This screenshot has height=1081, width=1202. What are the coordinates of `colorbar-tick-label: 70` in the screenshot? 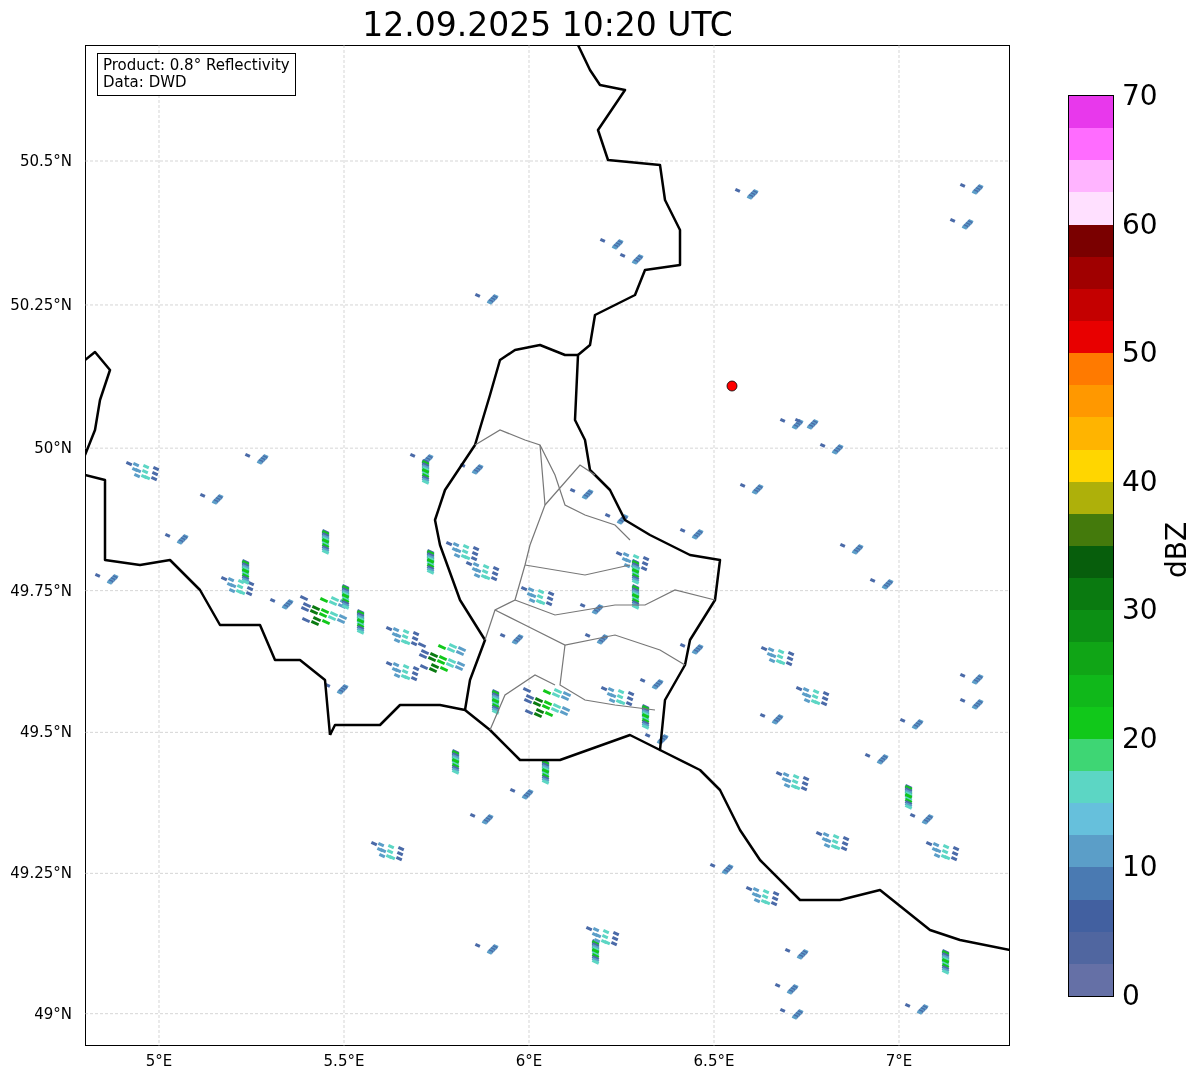 It's located at (1140, 96).